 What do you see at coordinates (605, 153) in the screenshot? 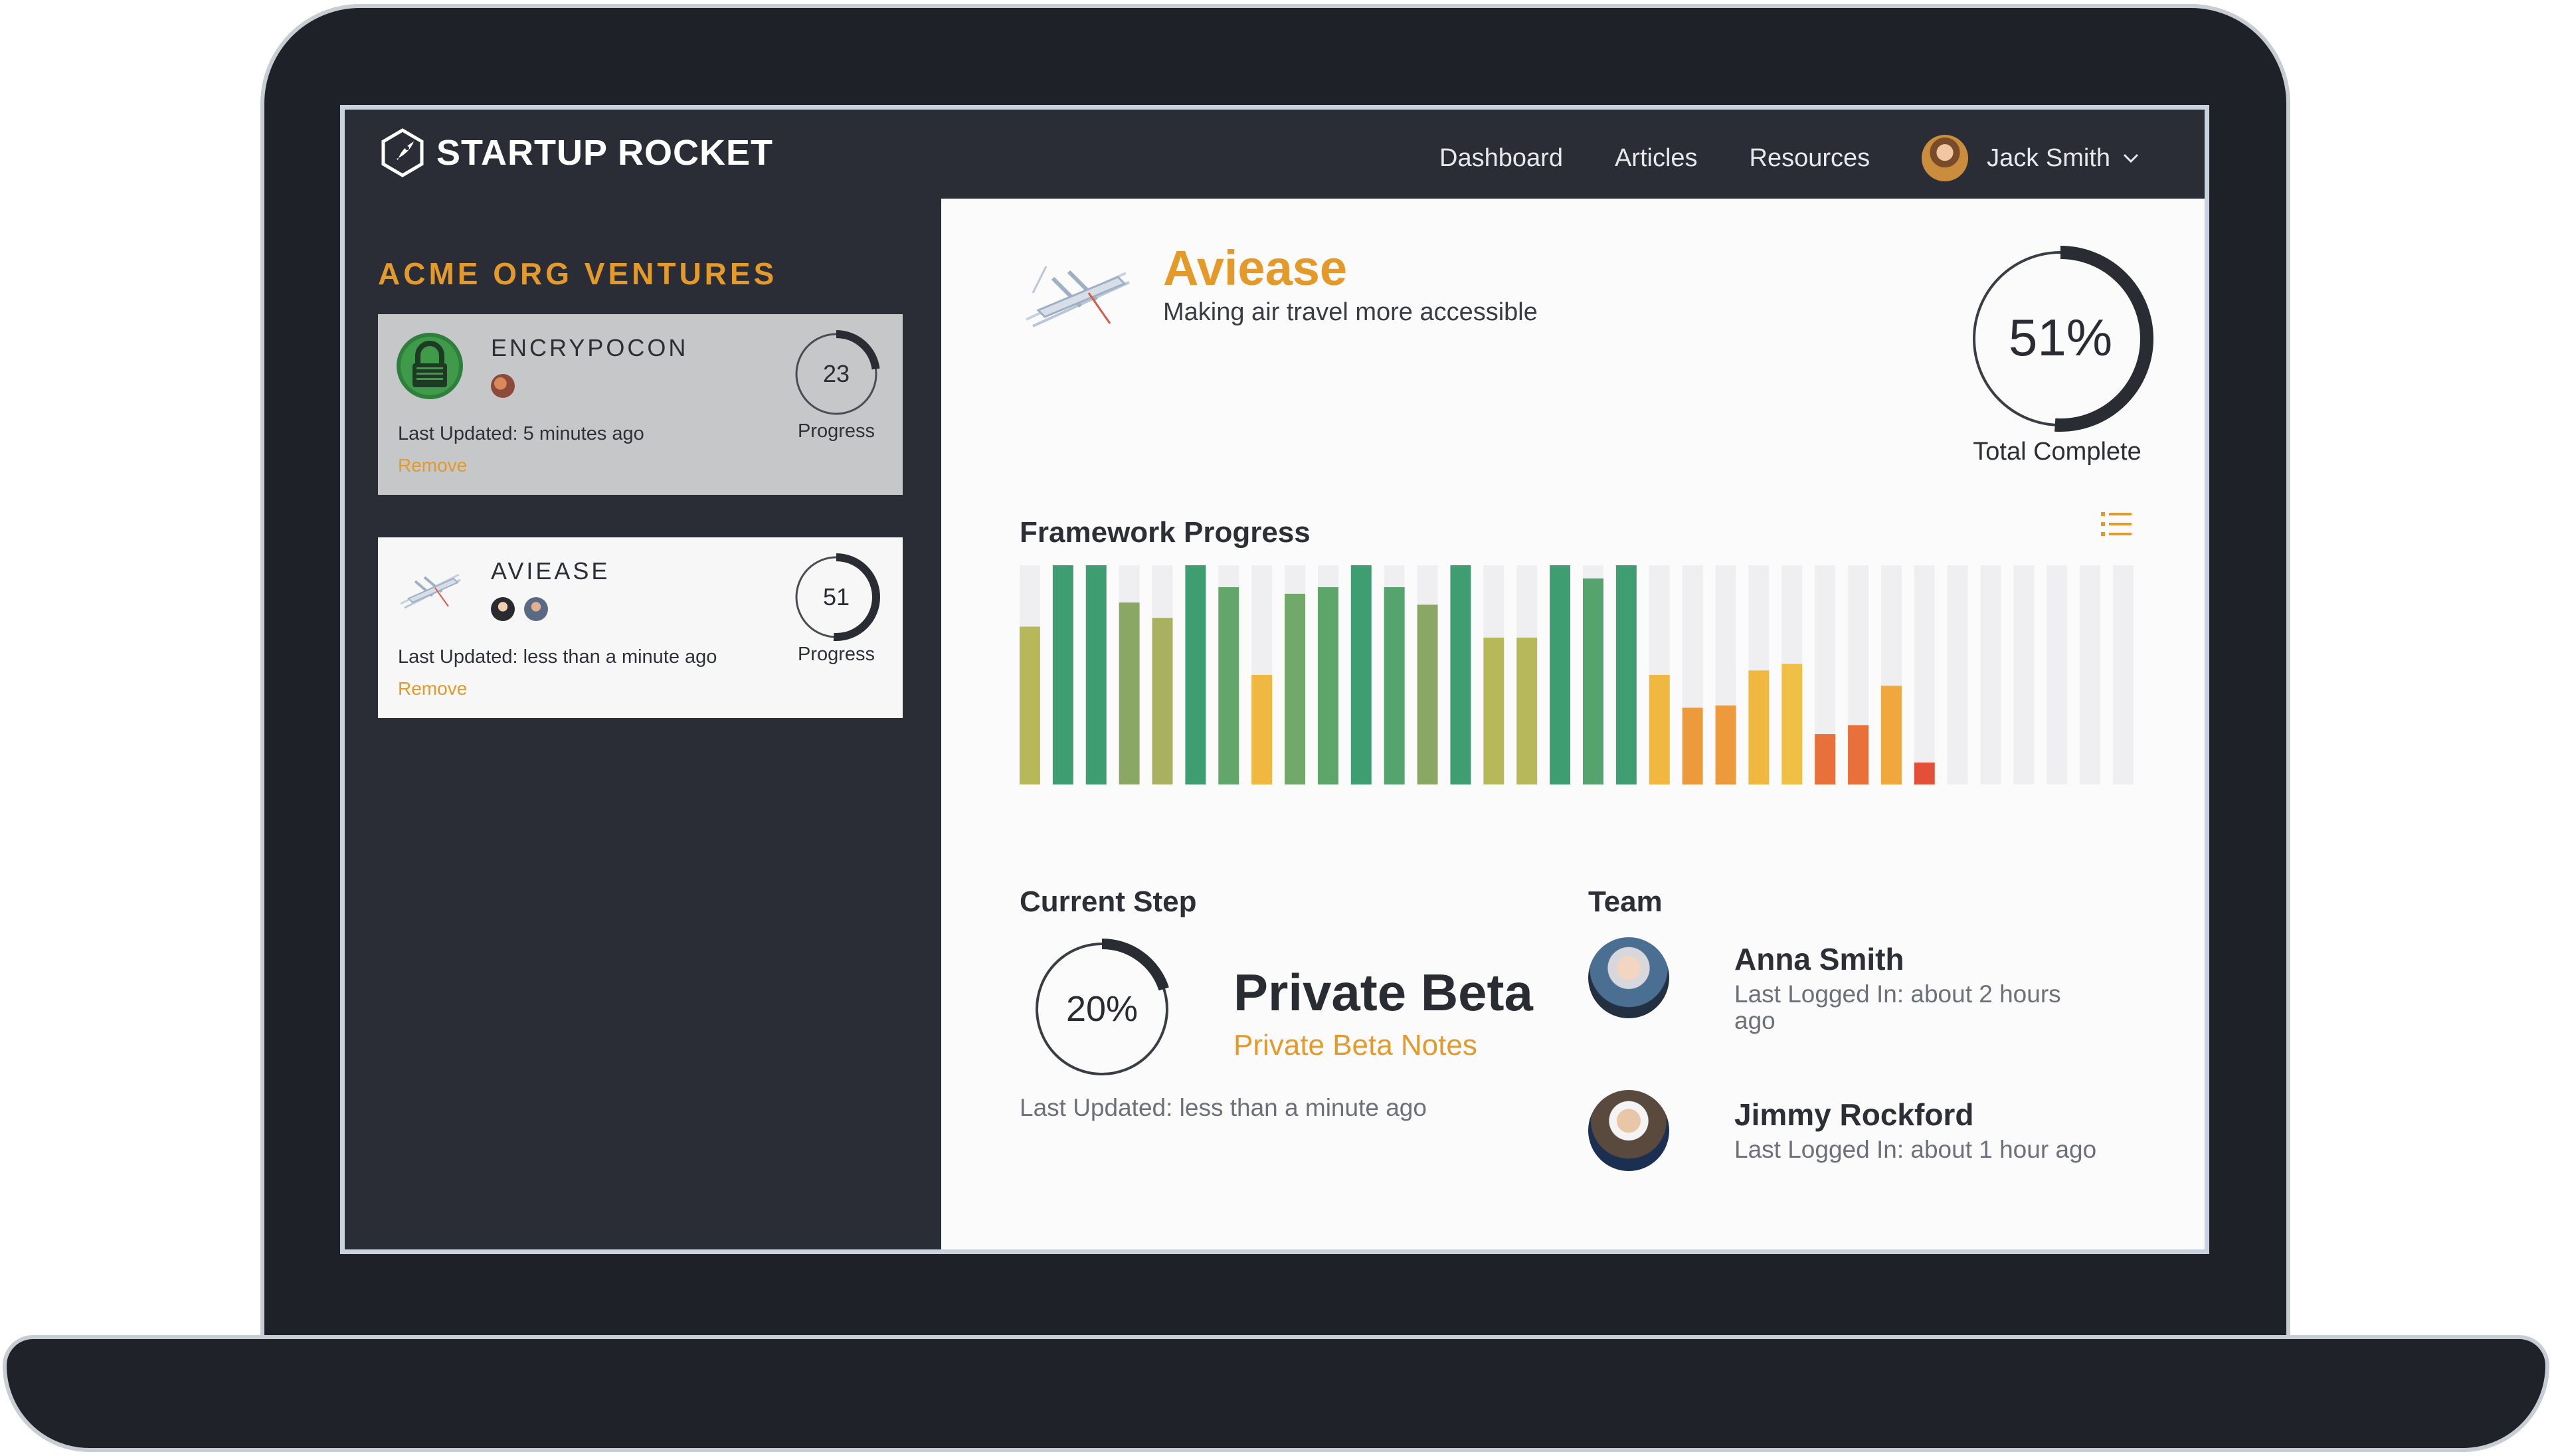
I see `brand-name: STARTUP ROCKET` at bounding box center [605, 153].